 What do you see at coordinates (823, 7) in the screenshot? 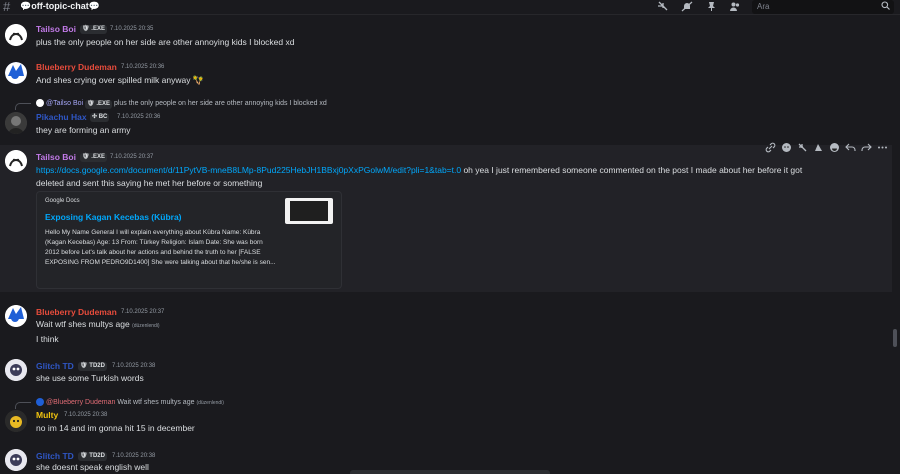
I see `search-input: Ara` at bounding box center [823, 7].